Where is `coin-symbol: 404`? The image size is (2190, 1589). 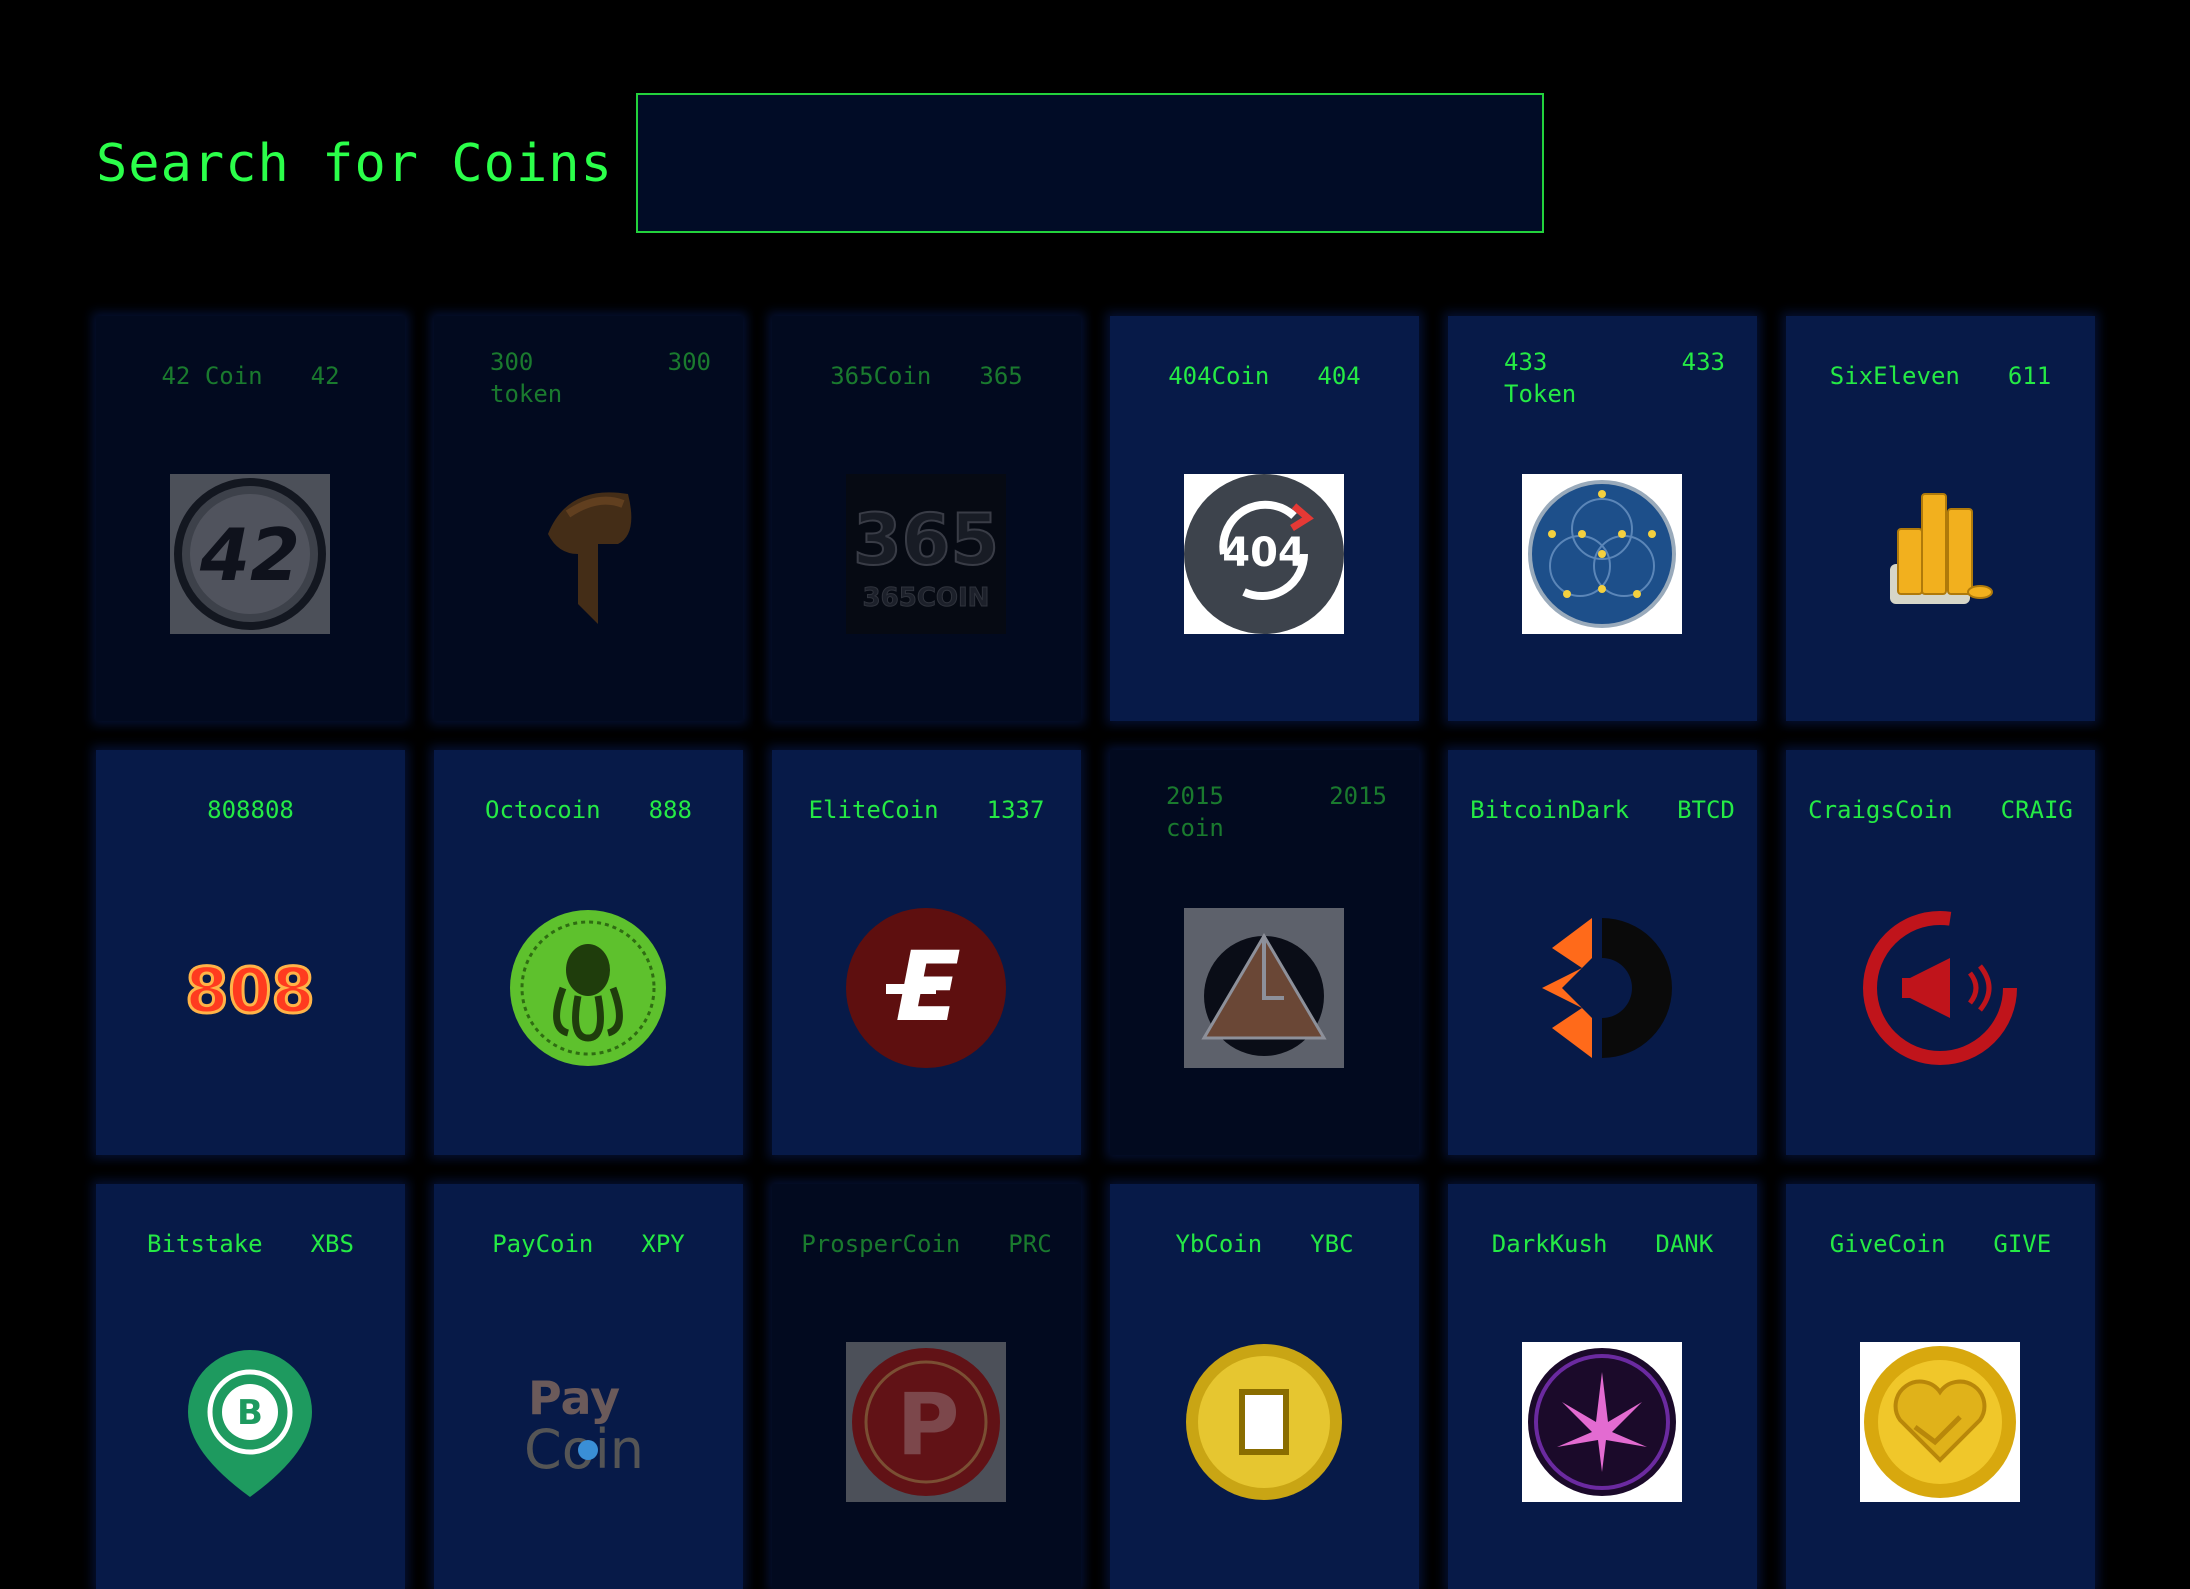
coin-symbol: 404 is located at coordinates (1339, 376).